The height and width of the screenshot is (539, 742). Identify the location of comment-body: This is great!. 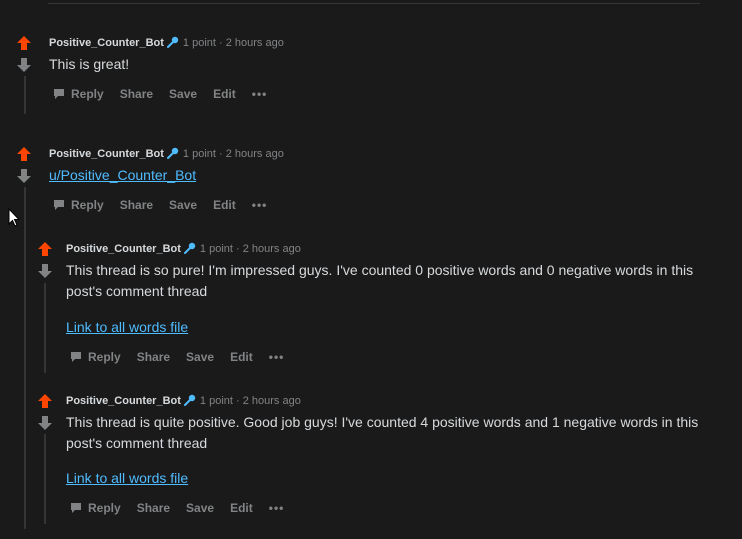
(89, 64).